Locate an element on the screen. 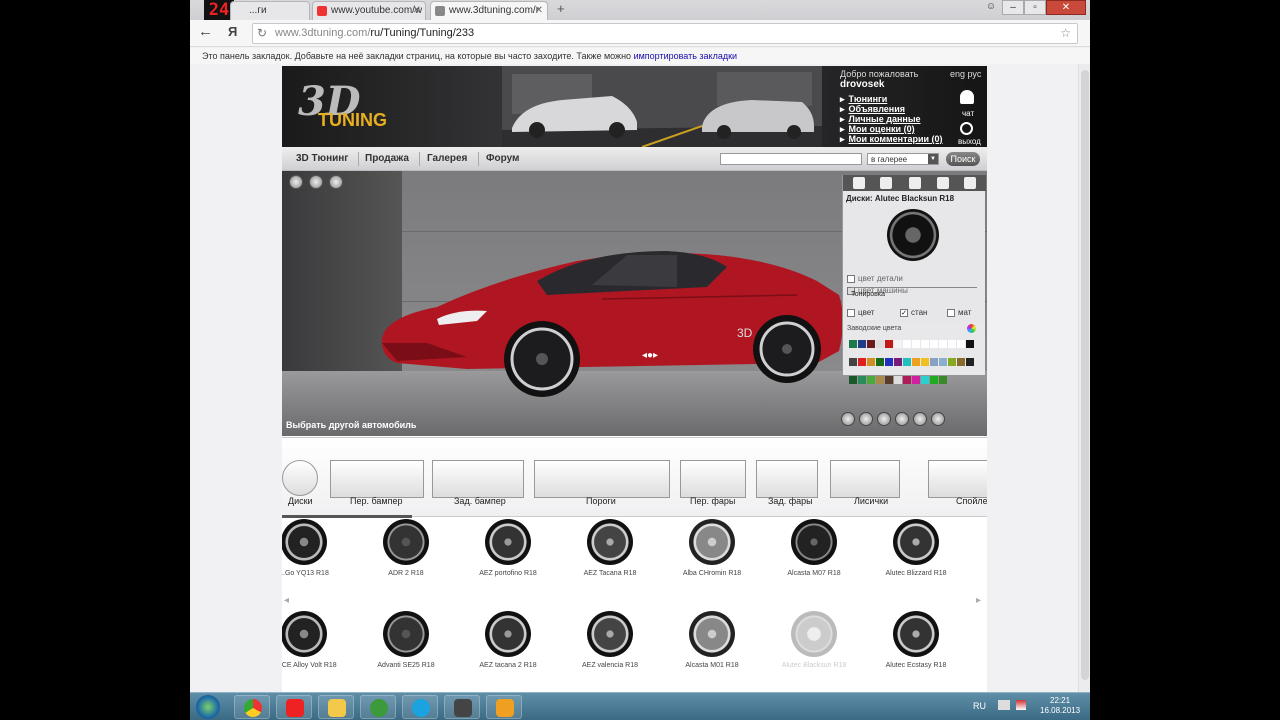 The width and height of the screenshot is (1280, 720). helmet-icon is located at coordinates (915, 183).